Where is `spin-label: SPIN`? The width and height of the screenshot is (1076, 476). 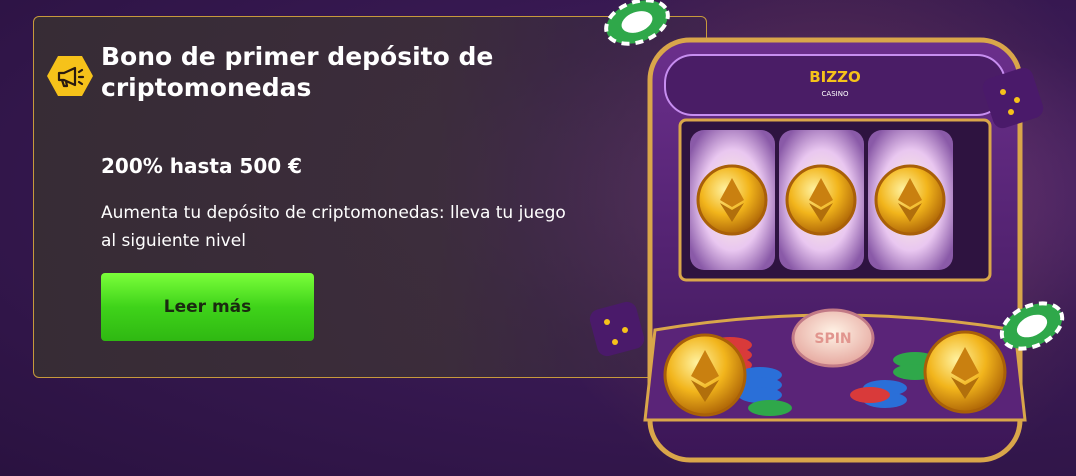
spin-label: SPIN is located at coordinates (832, 339).